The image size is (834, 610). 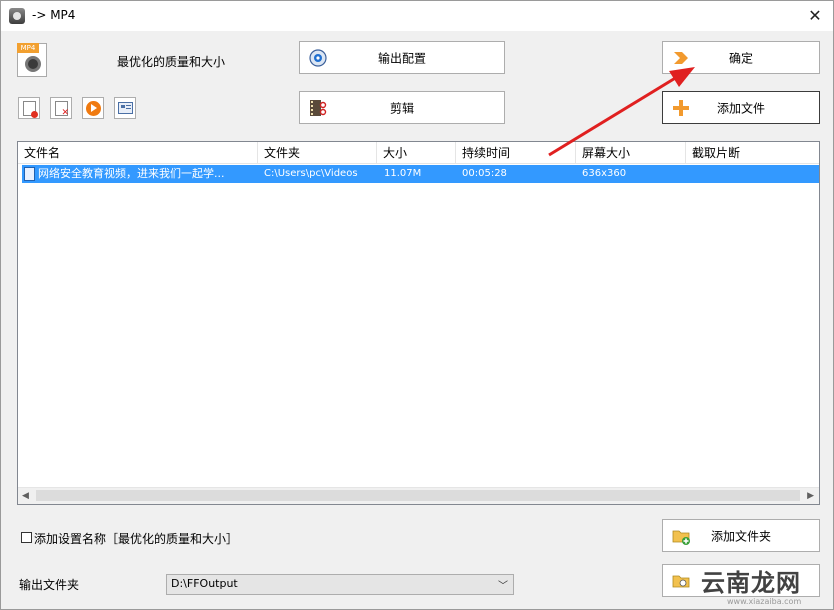 What do you see at coordinates (752, 153) in the screenshot?
I see `column-header-clip: 截取片断` at bounding box center [752, 153].